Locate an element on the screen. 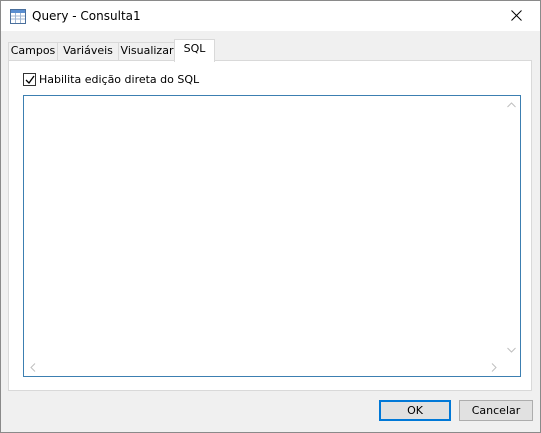 Image resolution: width=541 pixels, height=433 pixels. close-button is located at coordinates (517, 16).